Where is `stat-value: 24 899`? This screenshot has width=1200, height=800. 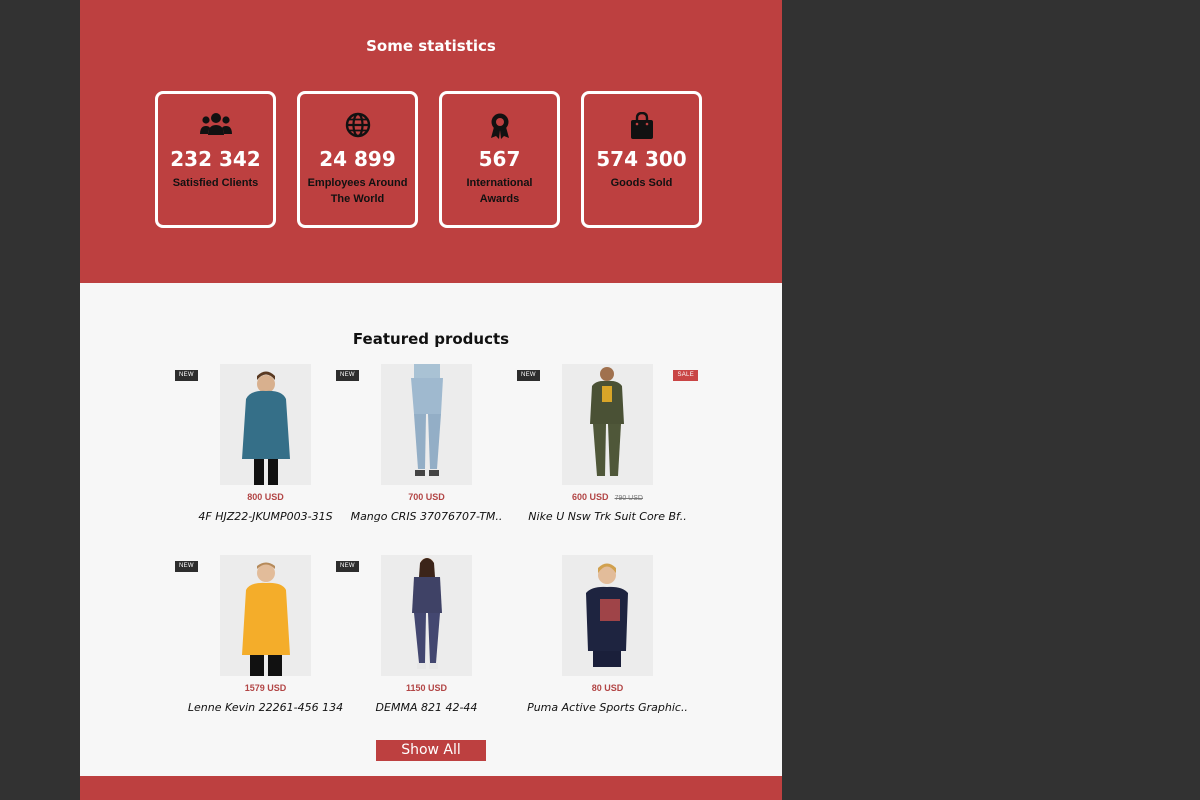 stat-value: 24 899 is located at coordinates (357, 159).